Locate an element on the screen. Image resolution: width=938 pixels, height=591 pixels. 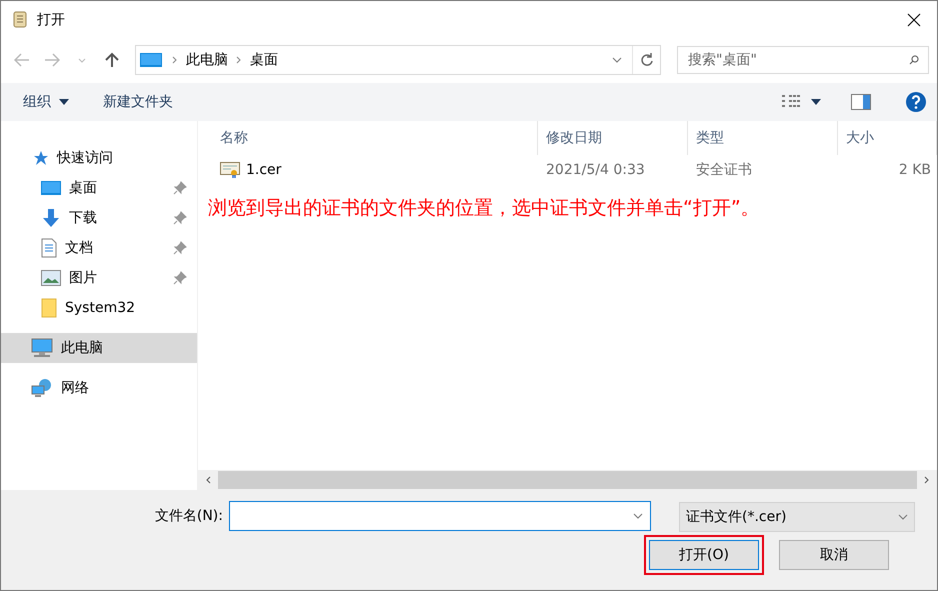
file-row: 1.cer 2021/5/4 0:33 安全证书 2 KB is located at coordinates (567, 170).